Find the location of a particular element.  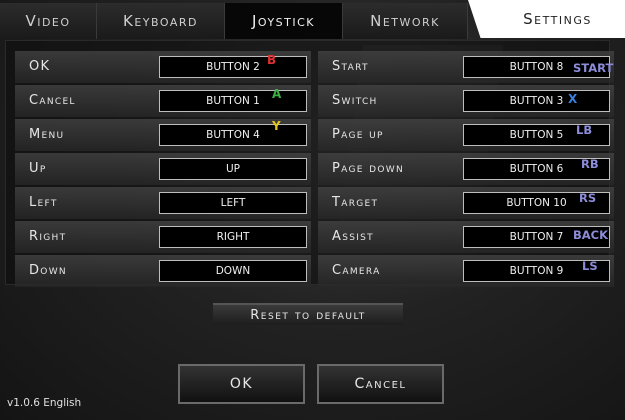

tab-settings: Settings is located at coordinates (546, 19).